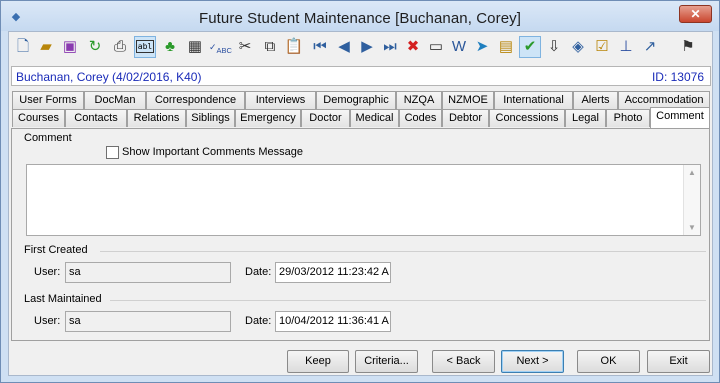 Image resolution: width=720 pixels, height=383 pixels. I want to click on previous-record-icon: ◀, so click(344, 47).